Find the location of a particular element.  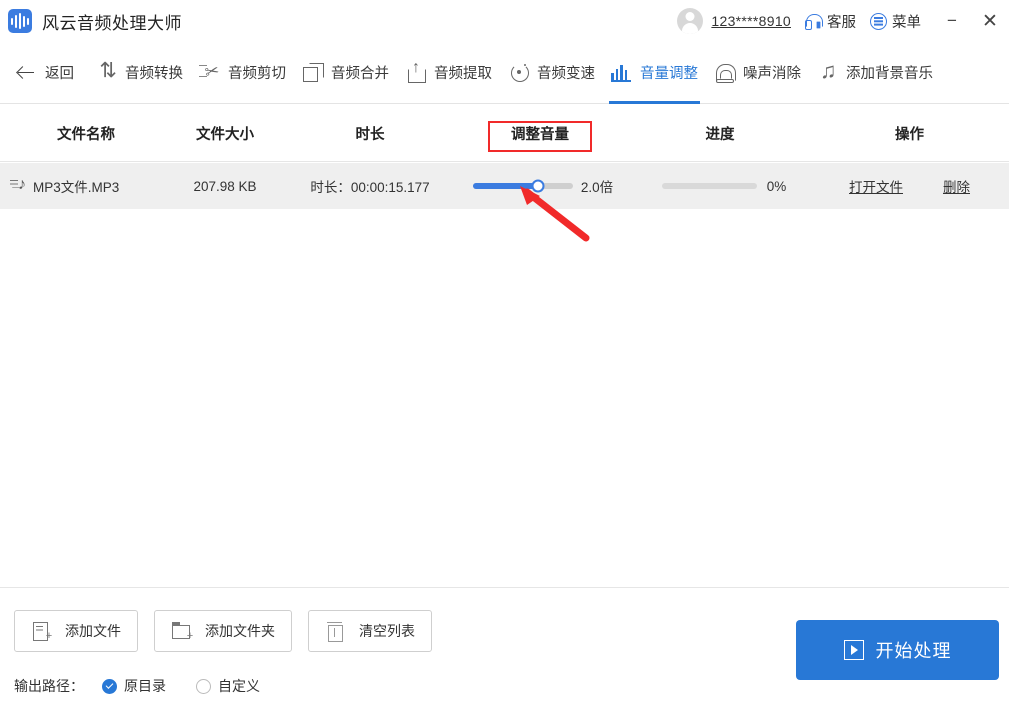

start-processing-button: 开始处理 is located at coordinates (897, 650).